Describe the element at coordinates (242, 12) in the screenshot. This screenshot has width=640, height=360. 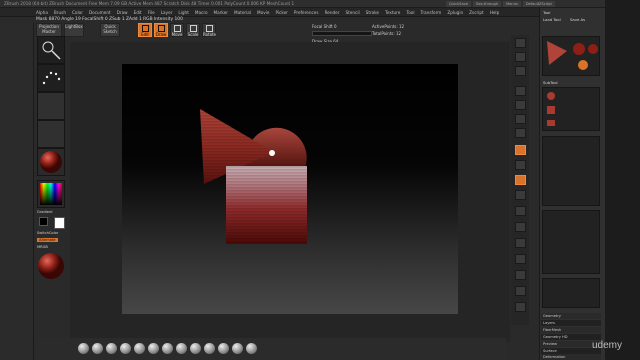
I see `menu-item-material: Material` at that location.